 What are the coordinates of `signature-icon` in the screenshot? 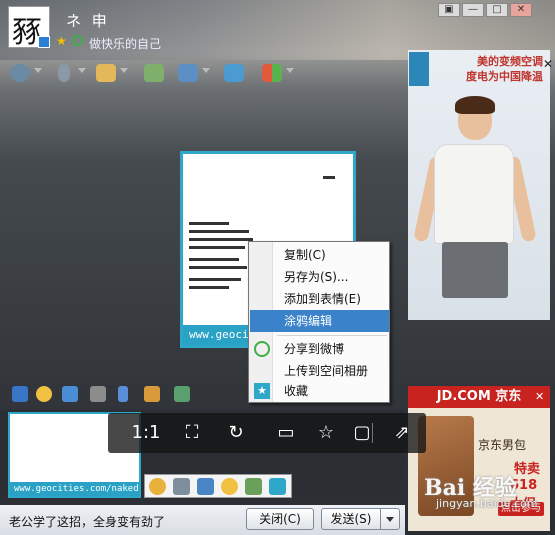 It's located at (77, 40).